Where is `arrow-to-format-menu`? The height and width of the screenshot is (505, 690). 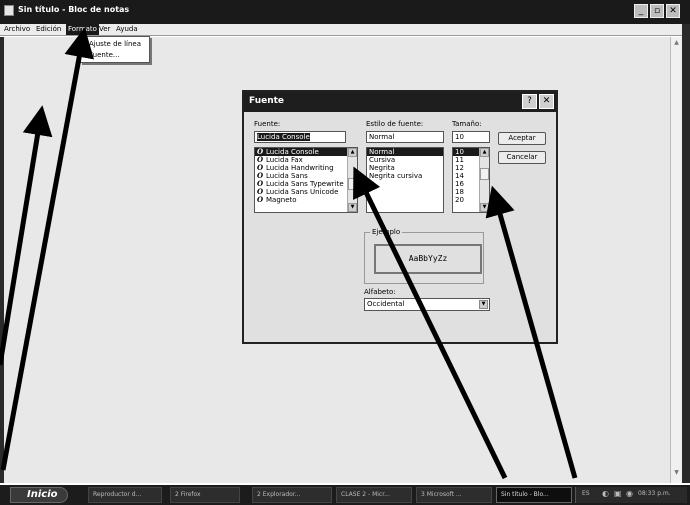 arrow-to-format-menu is located at coordinates (47, 249).